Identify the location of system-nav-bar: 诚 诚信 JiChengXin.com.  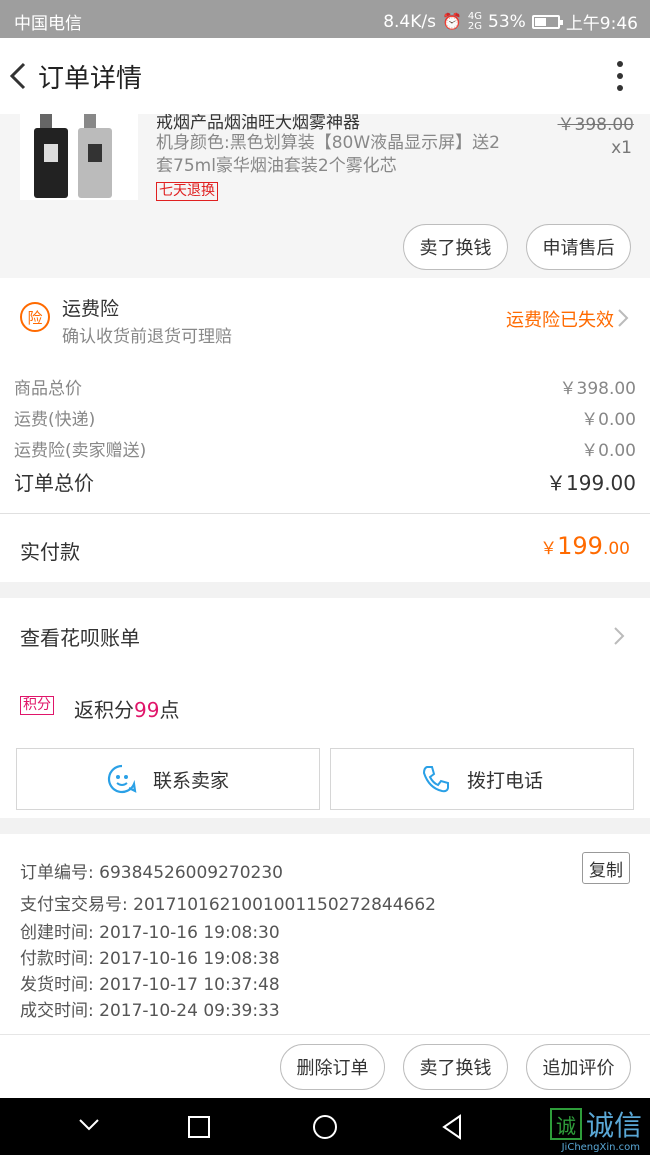
(325, 1126).